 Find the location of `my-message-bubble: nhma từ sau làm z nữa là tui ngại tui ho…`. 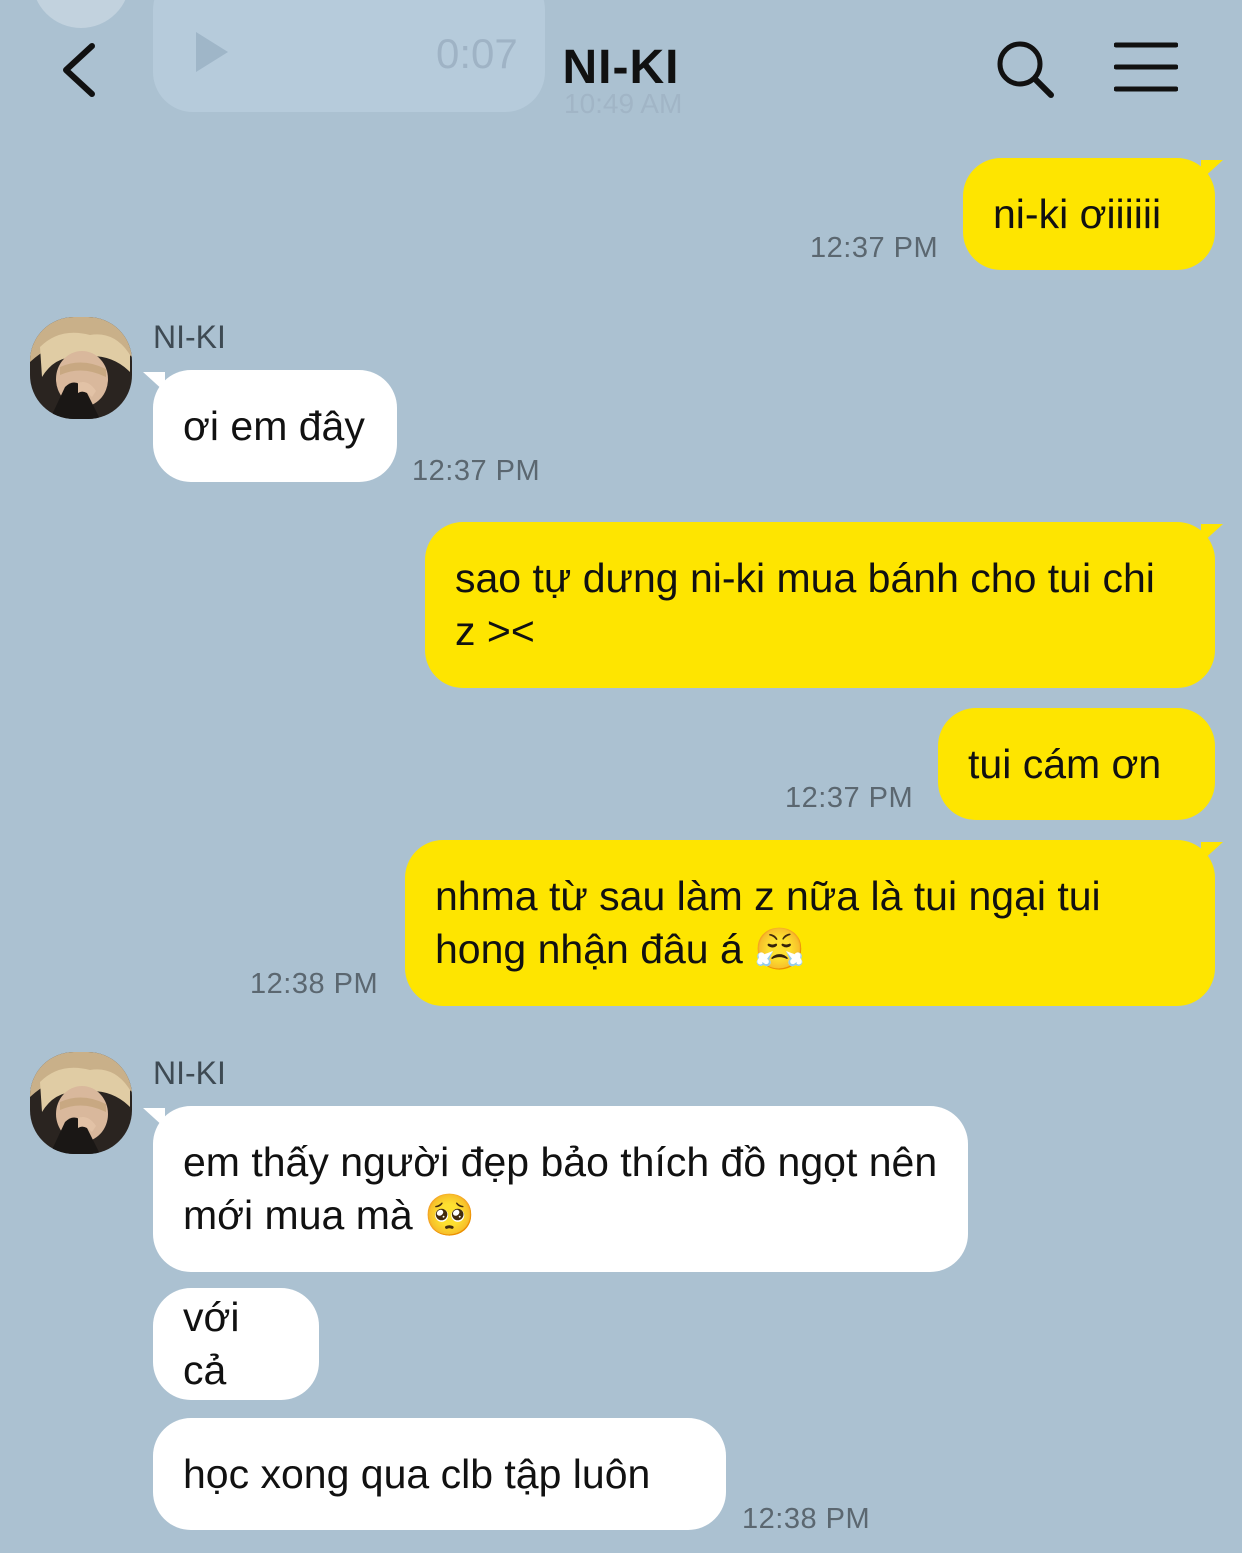

my-message-bubble: nhma từ sau làm z nữa là tui ngại tui ho… is located at coordinates (810, 923).